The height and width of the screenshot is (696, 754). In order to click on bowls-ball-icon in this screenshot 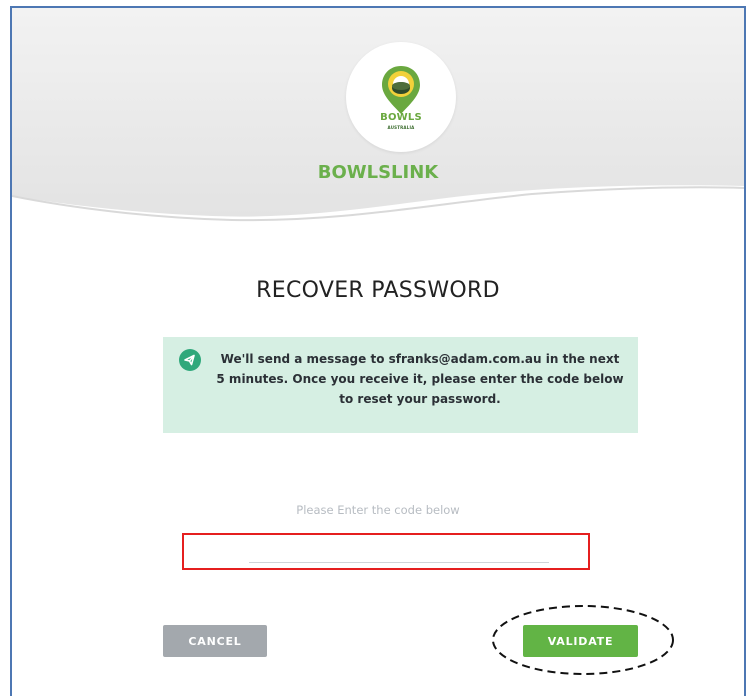, I will do `click(401, 90)`.